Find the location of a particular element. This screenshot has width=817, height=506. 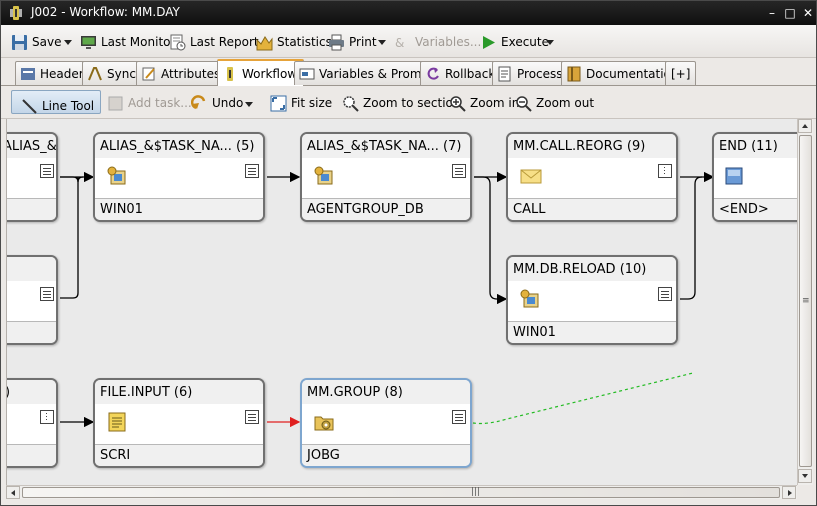

sync-icon is located at coordinates (95, 73).